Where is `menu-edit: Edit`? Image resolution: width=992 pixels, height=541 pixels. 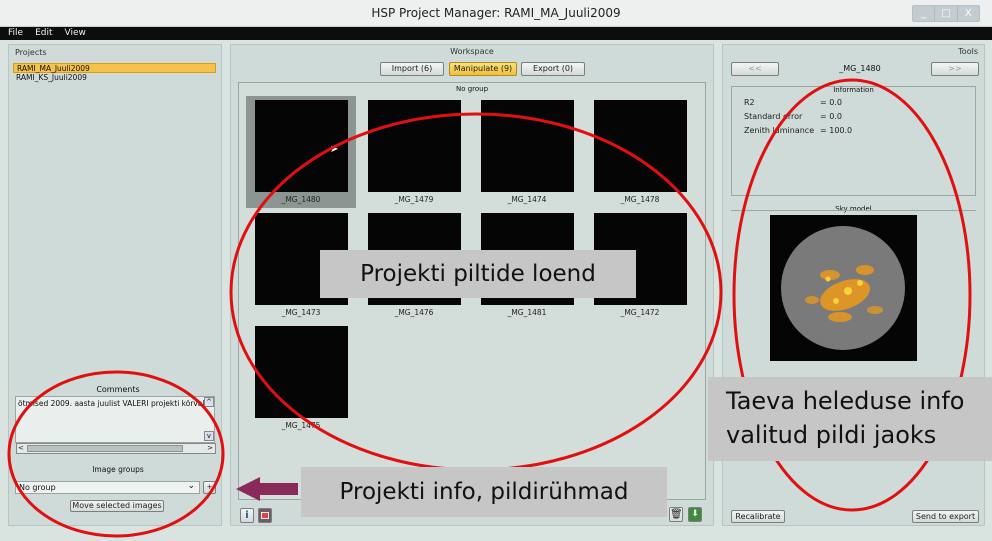
menu-edit: Edit is located at coordinates (43, 33).